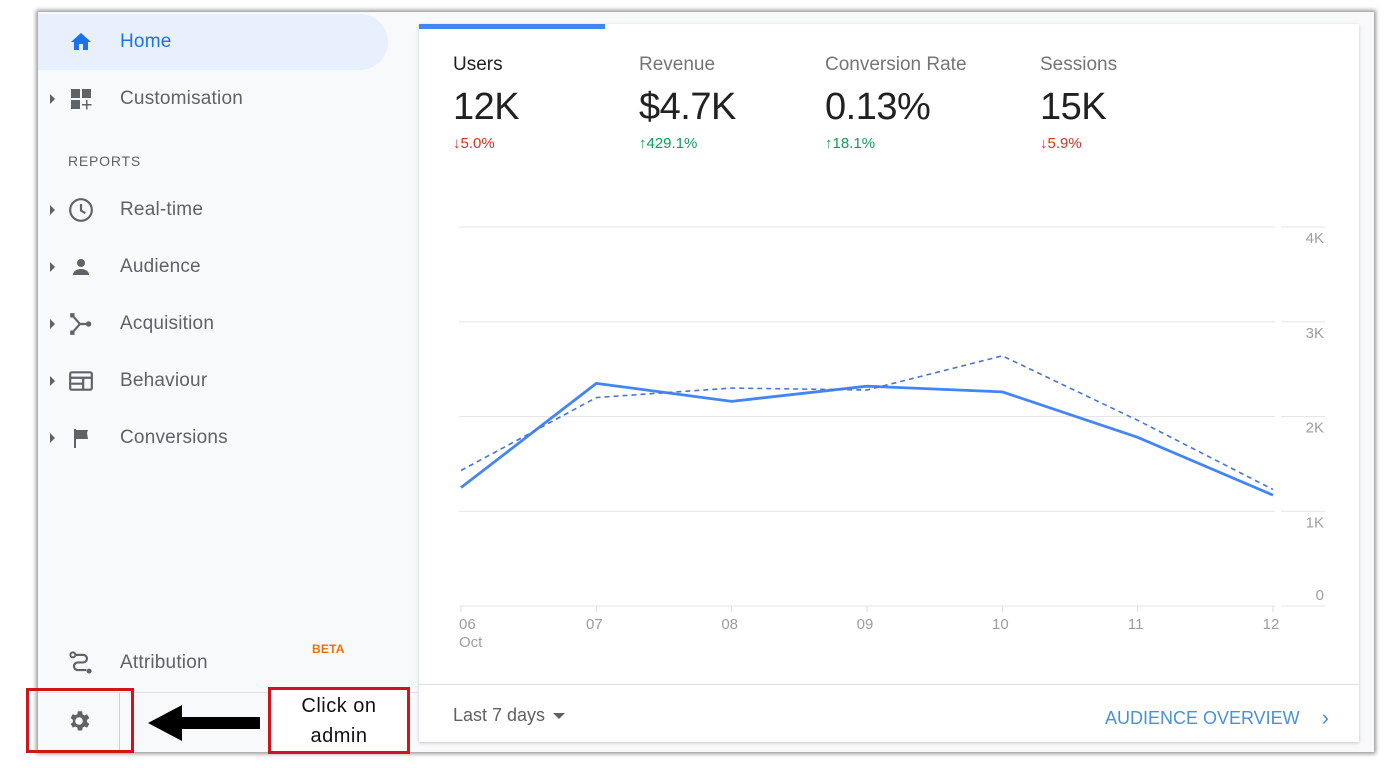 This screenshot has width=1398, height=768. Describe the element at coordinates (729, 624) in the screenshot. I see `x-tick-label: 08` at that location.